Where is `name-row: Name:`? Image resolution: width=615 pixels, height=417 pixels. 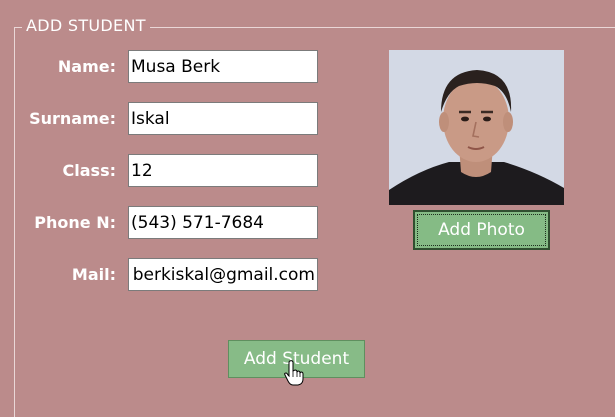 name-row: Name: is located at coordinates (165, 66).